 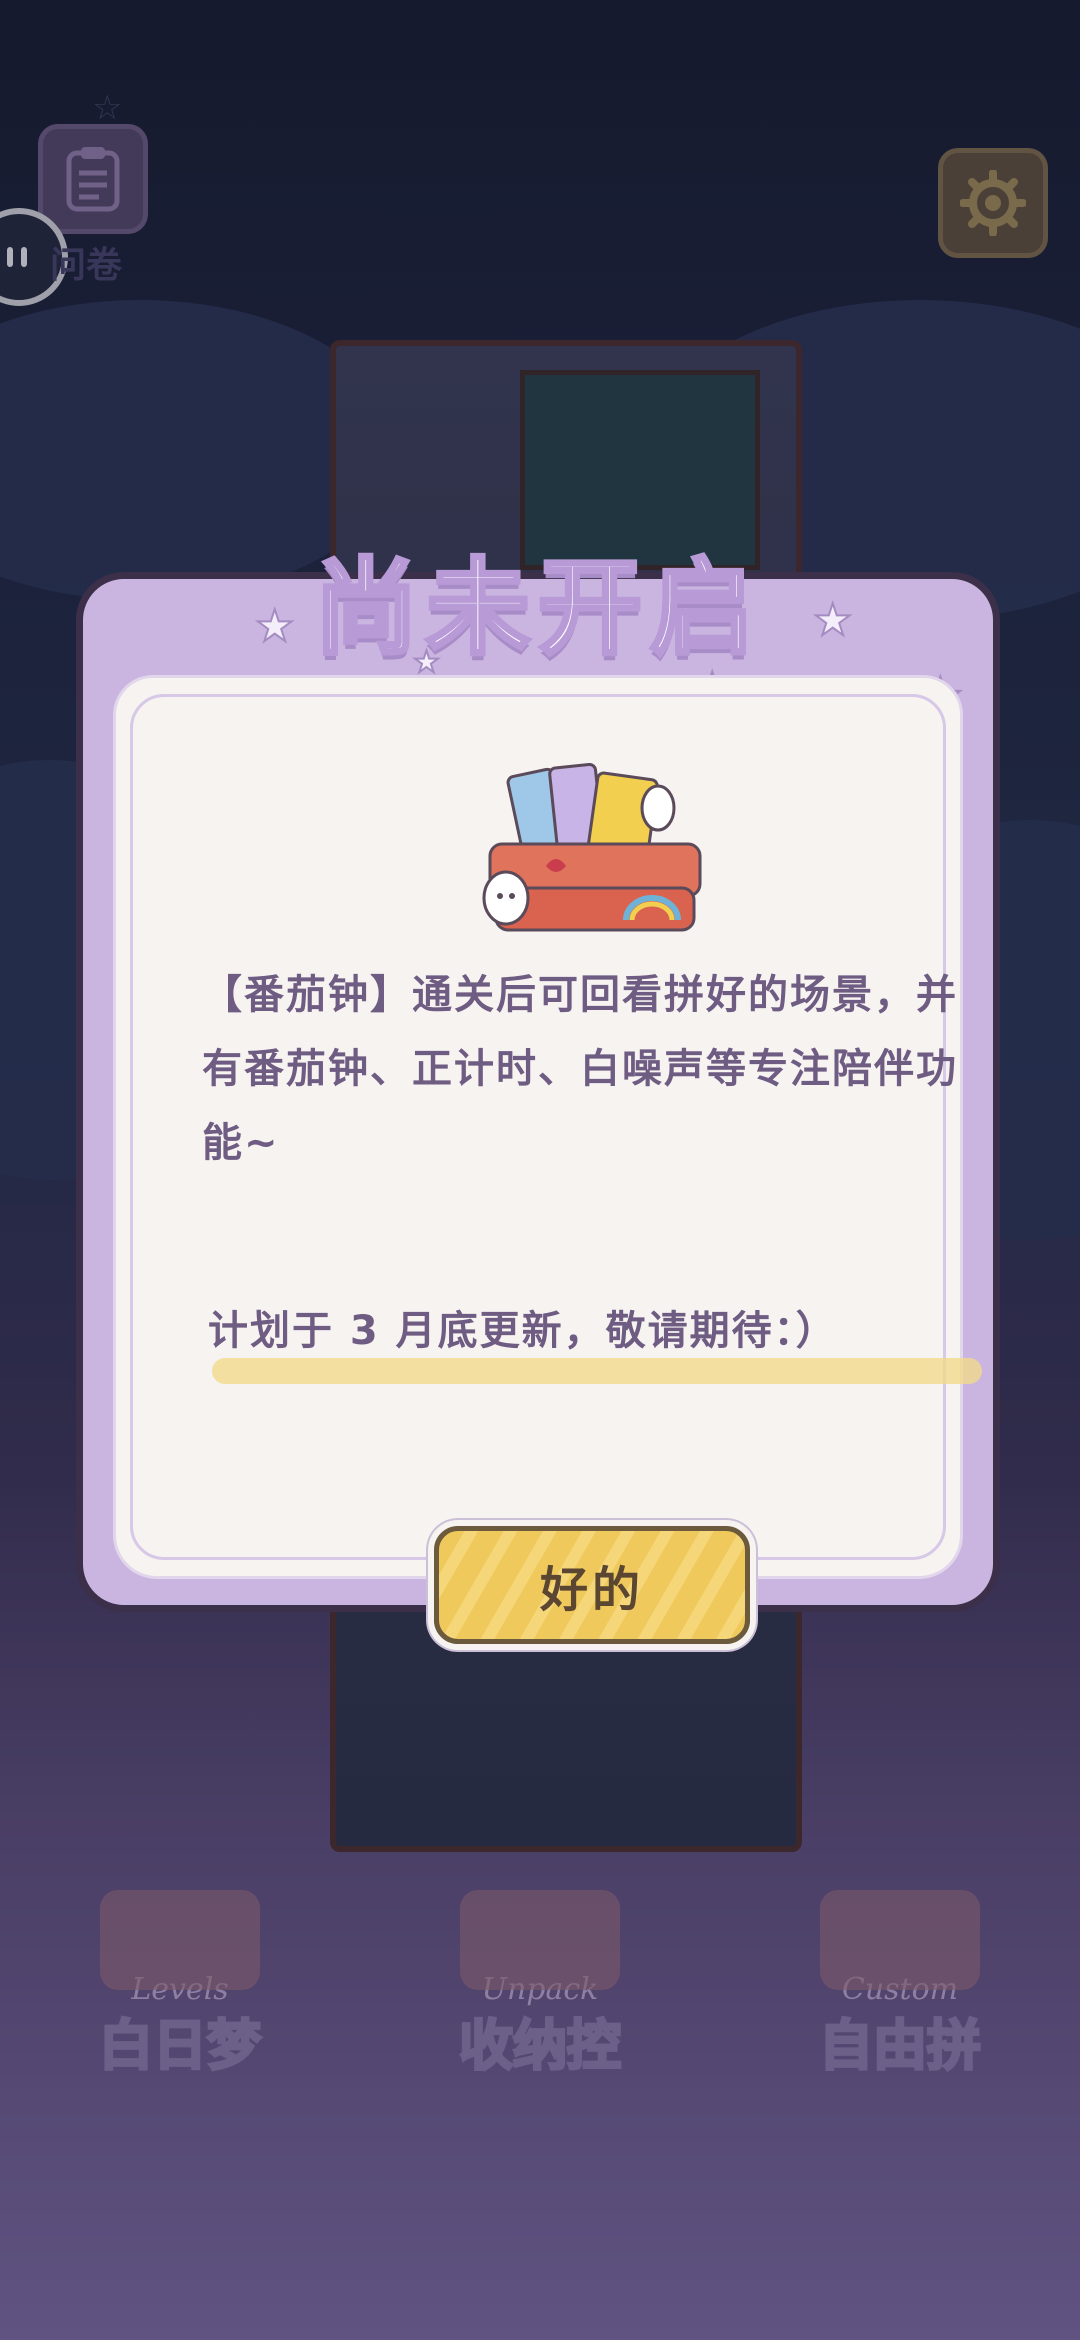 What do you see at coordinates (592, 847) in the screenshot?
I see `storage-box-illustration` at bounding box center [592, 847].